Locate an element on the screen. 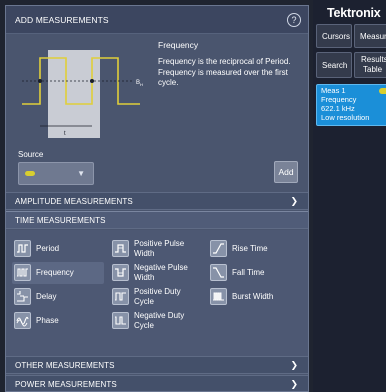 This screenshot has height=392, width=386. measurement-label: Positive Duty Cycle is located at coordinates (157, 296).